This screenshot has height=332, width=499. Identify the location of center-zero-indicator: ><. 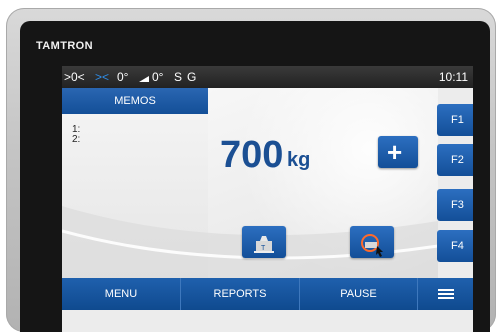
(102, 77).